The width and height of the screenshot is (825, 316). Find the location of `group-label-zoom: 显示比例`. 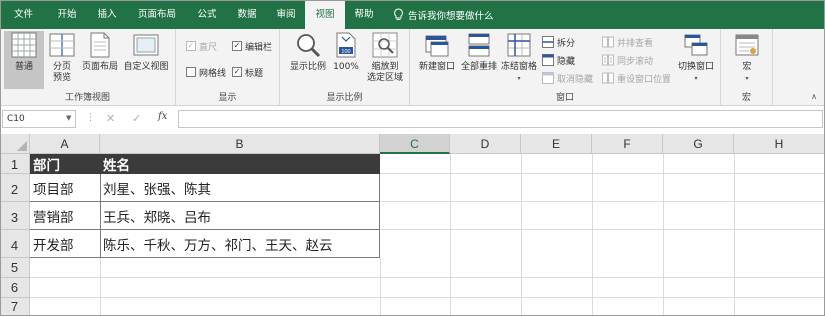

group-label-zoom: 显示比例 is located at coordinates (344, 98).